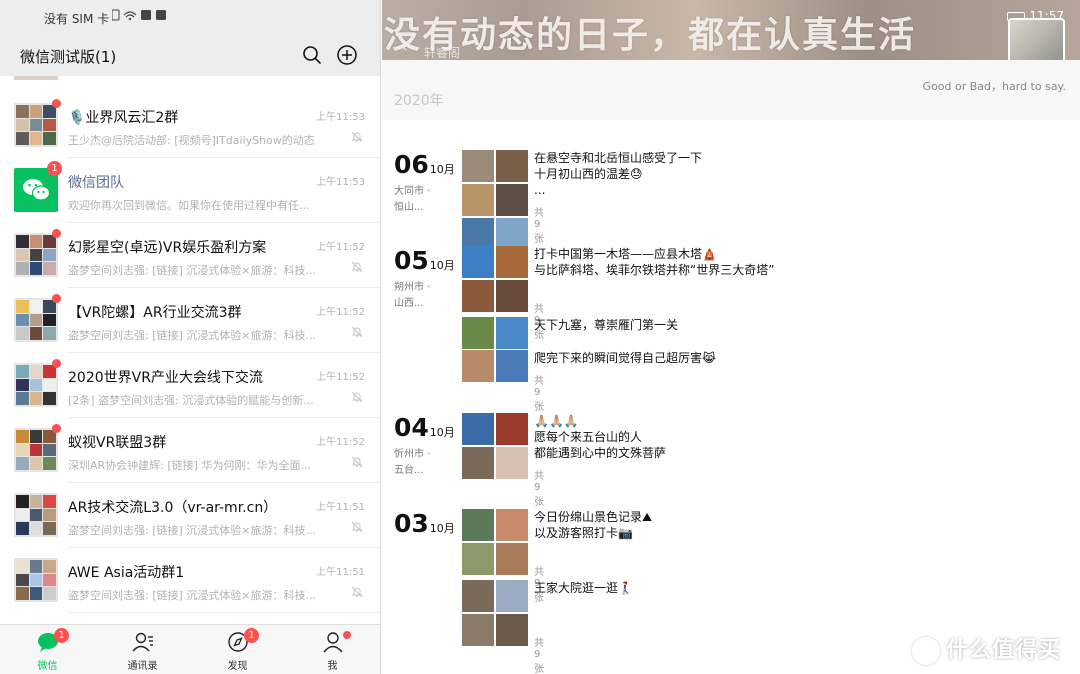 The width and height of the screenshot is (1080, 674). I want to click on tab-chats: 1 微信, so click(47, 649).